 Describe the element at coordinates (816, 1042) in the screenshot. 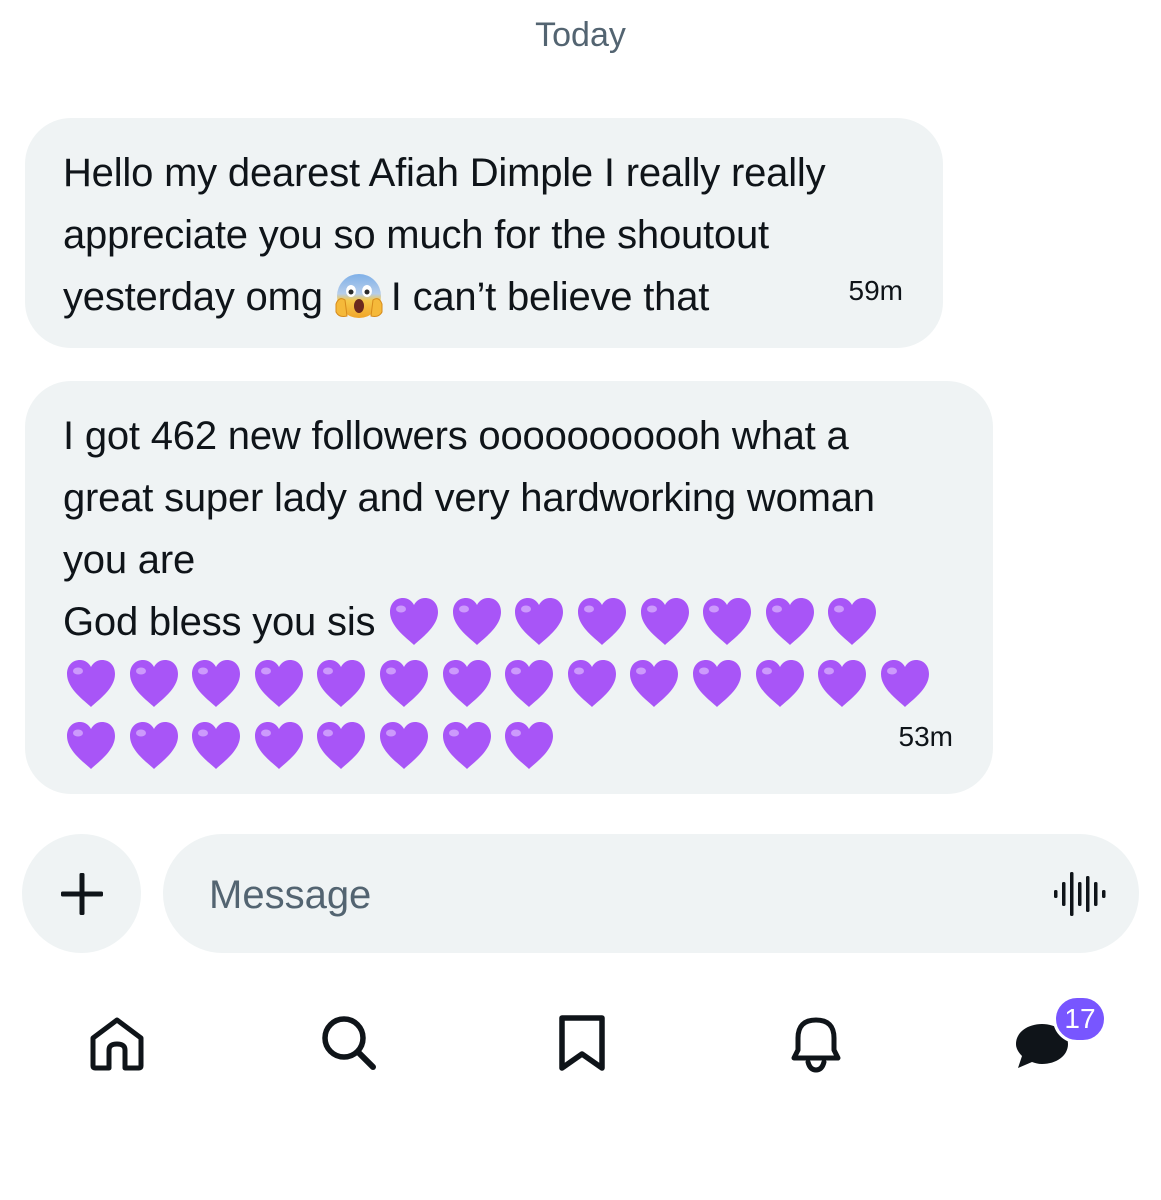

I see `bell-icon` at that location.